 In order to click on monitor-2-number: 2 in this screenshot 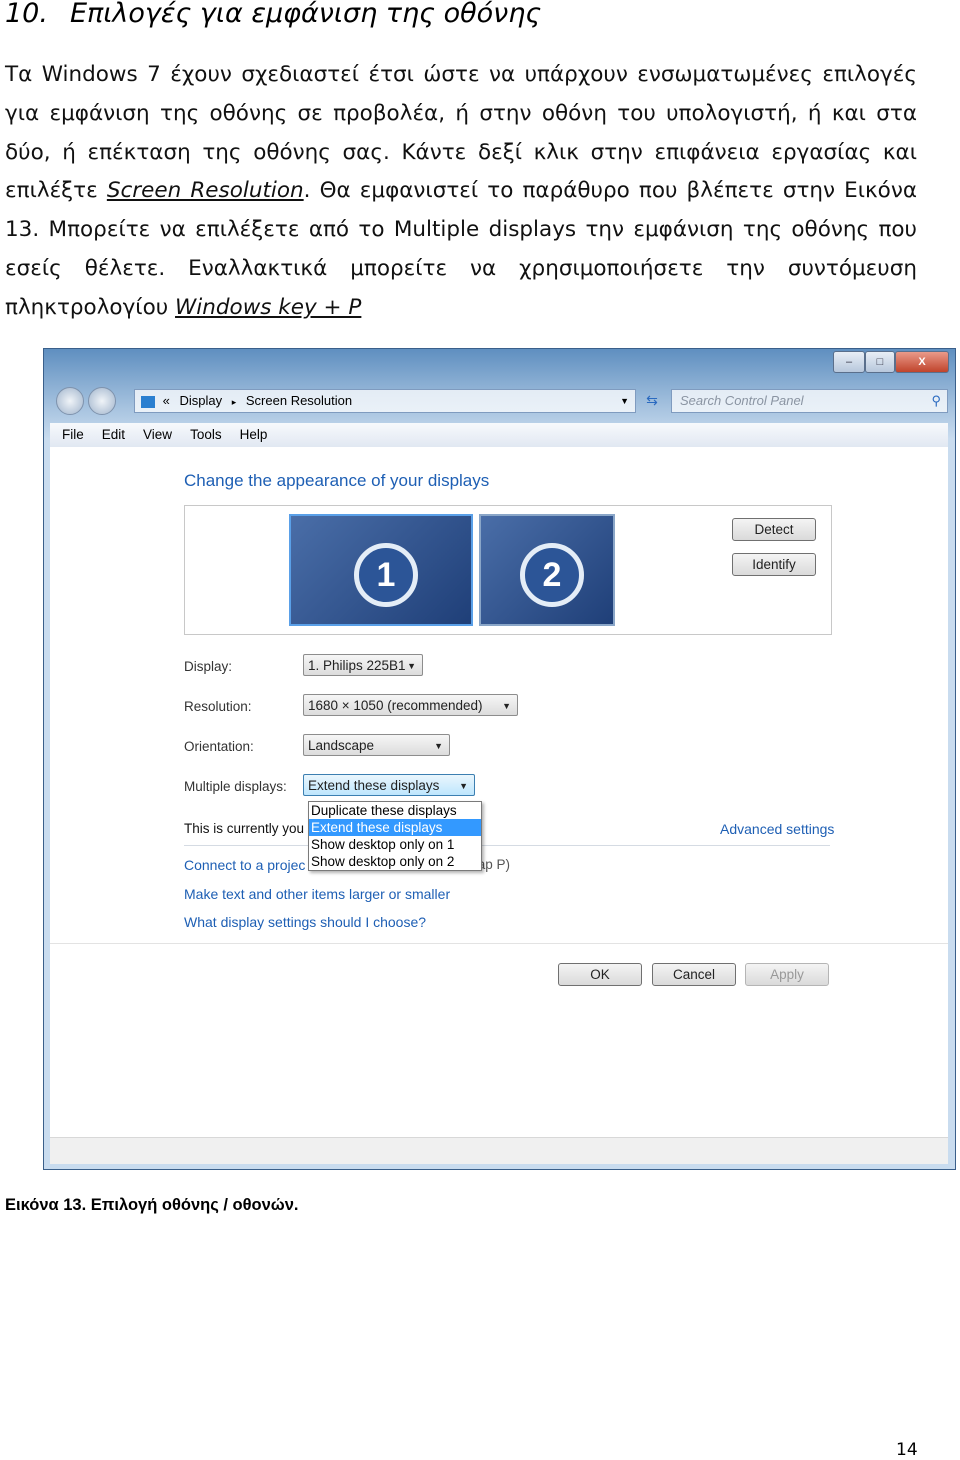, I will do `click(552, 575)`.